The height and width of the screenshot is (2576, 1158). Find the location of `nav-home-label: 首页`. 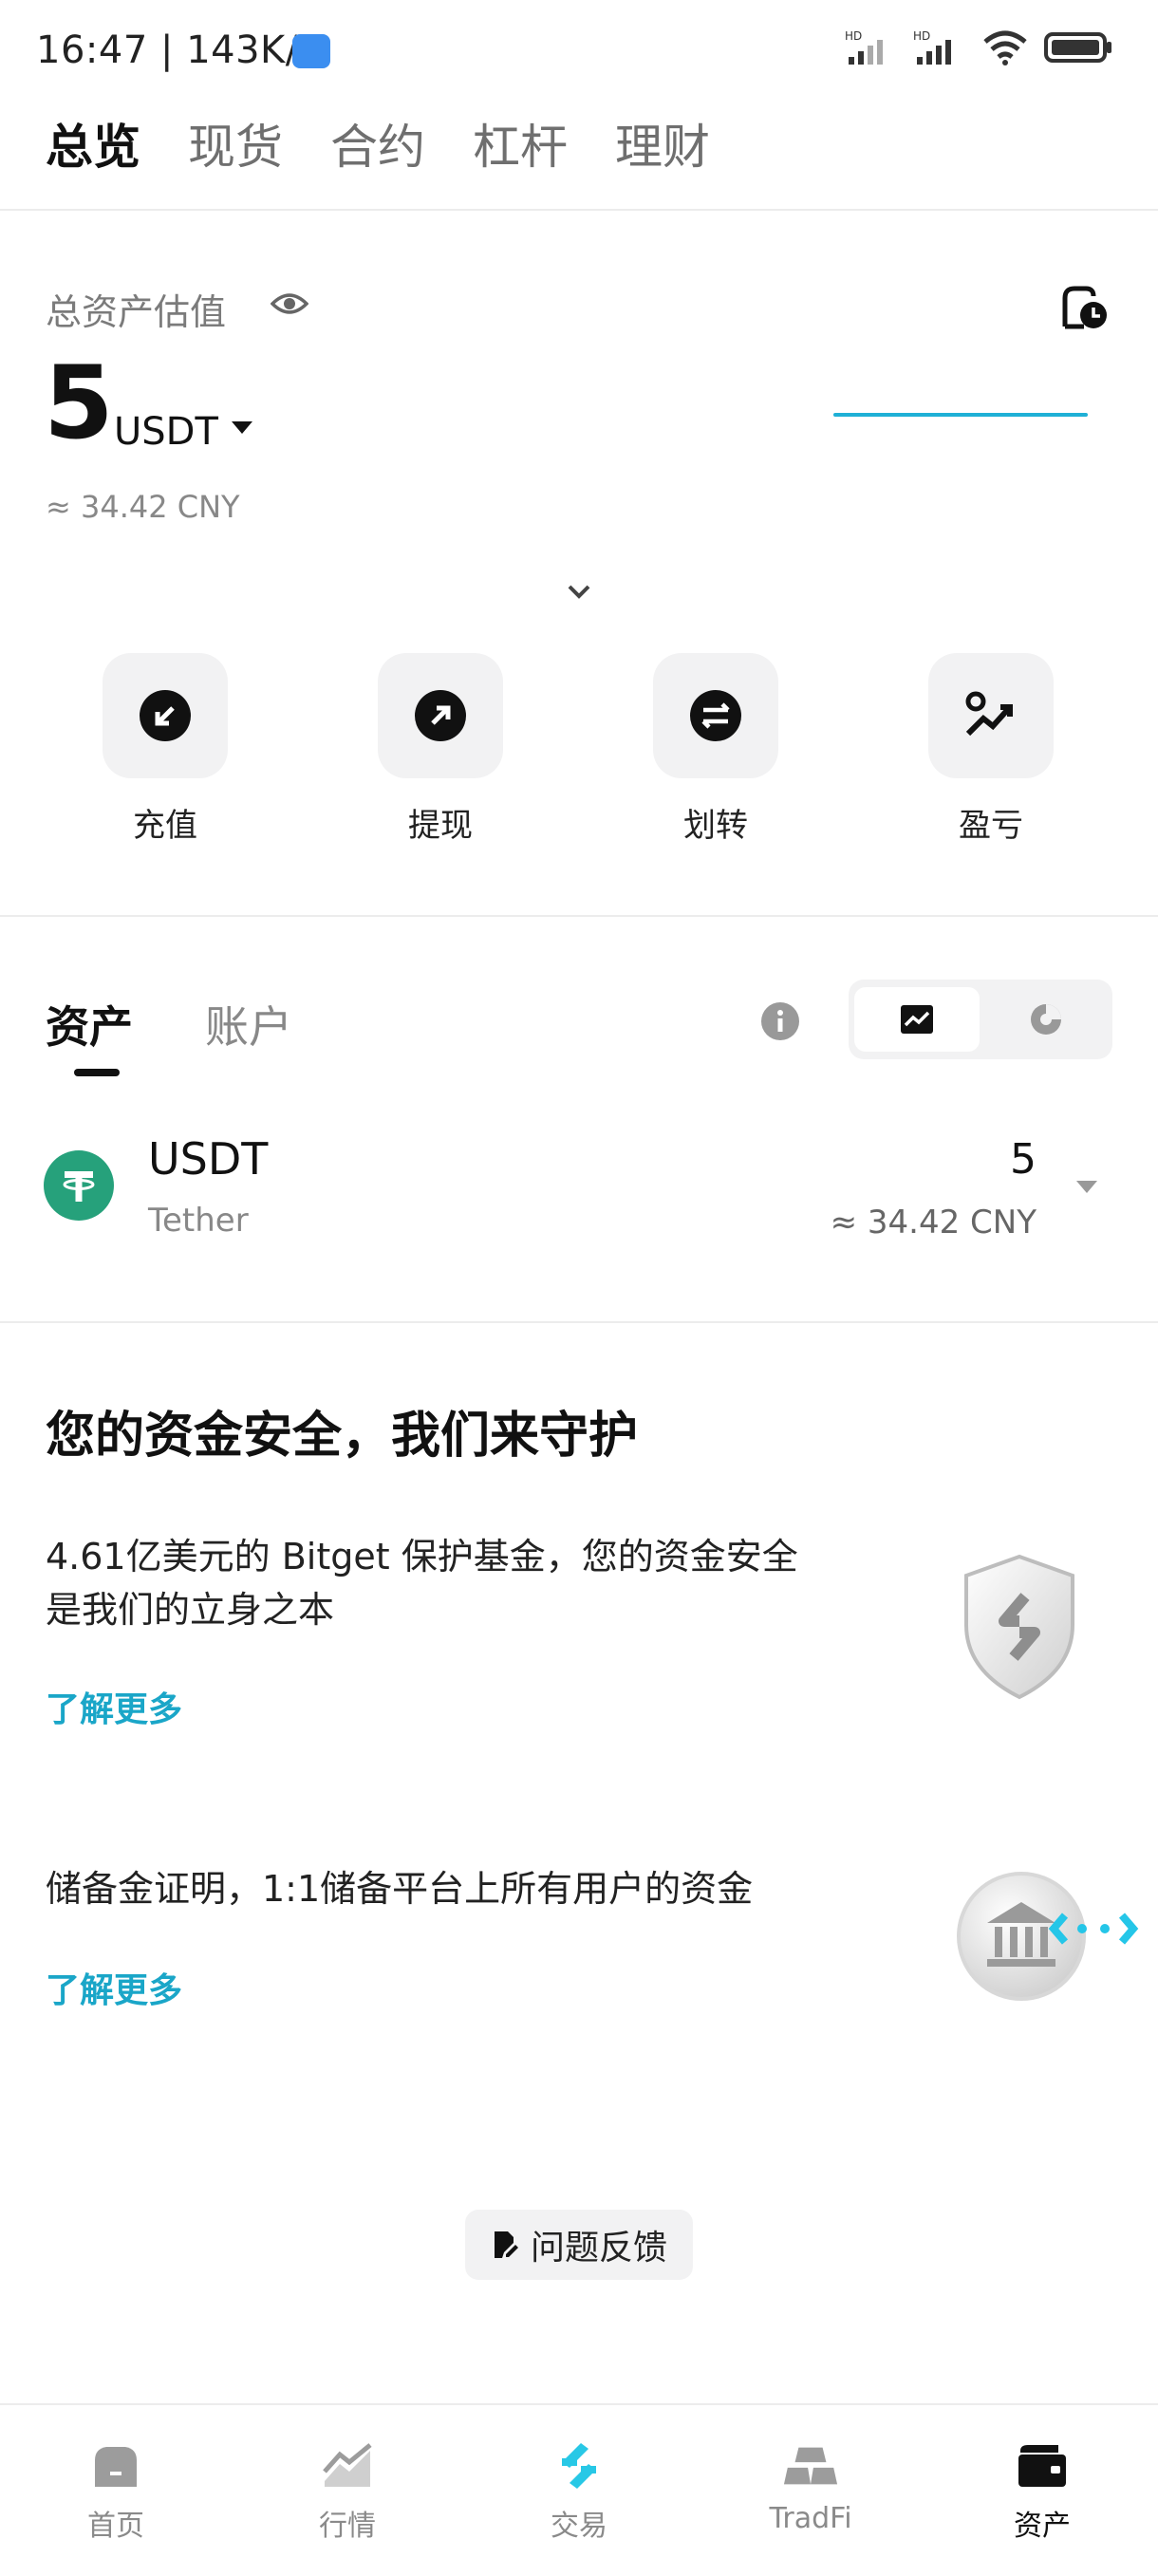

nav-home-label: 首页 is located at coordinates (115, 2526).